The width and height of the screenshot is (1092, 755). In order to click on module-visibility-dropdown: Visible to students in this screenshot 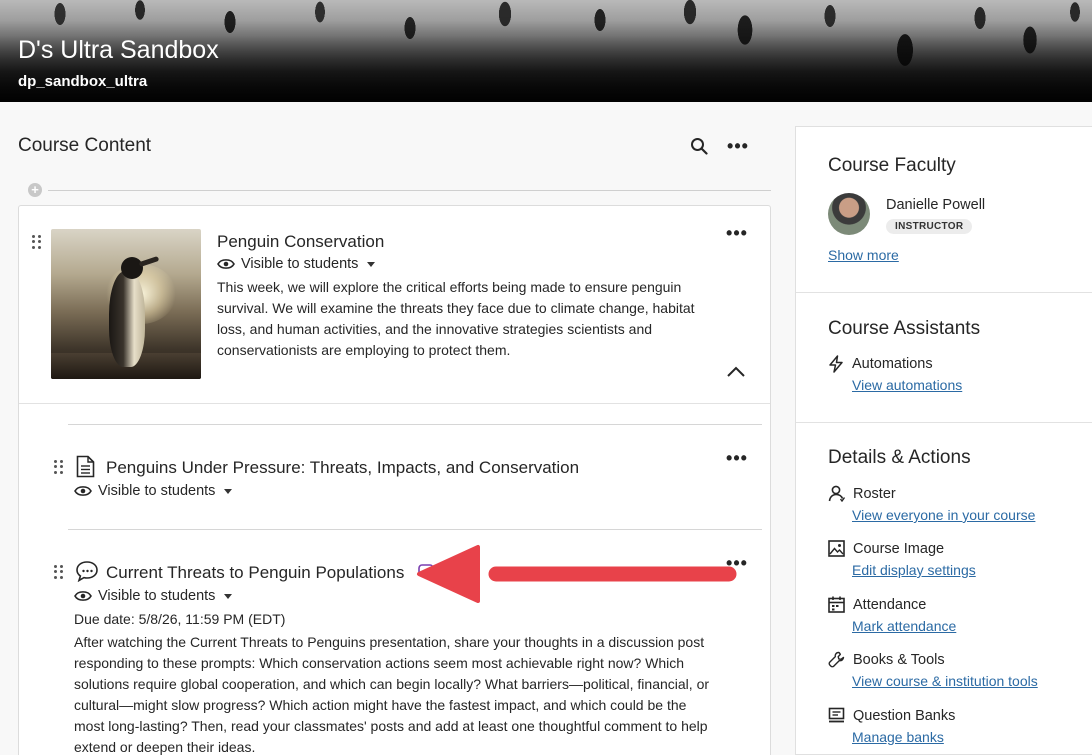, I will do `click(296, 264)`.